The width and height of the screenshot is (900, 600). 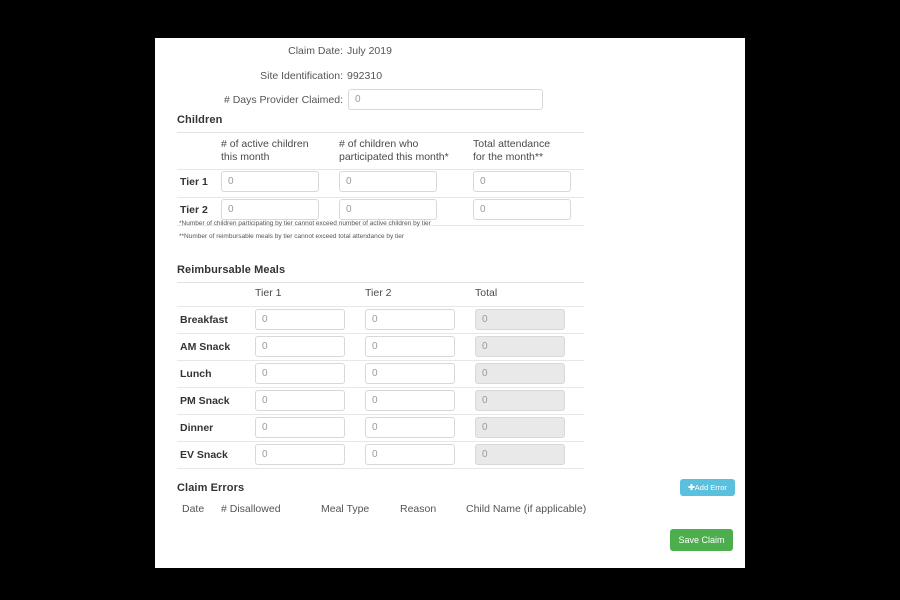 I want to click on claim-date-value: July 2019, so click(x=369, y=51).